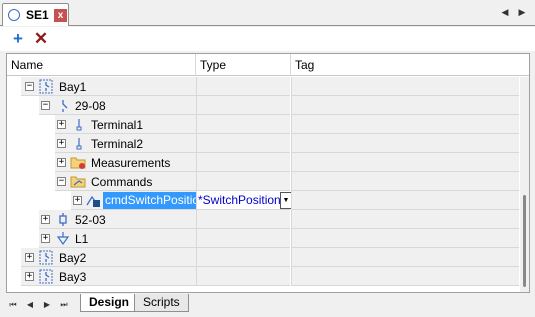 This screenshot has height=317, width=535. What do you see at coordinates (41, 39) in the screenshot?
I see `delete-button: ✕` at bounding box center [41, 39].